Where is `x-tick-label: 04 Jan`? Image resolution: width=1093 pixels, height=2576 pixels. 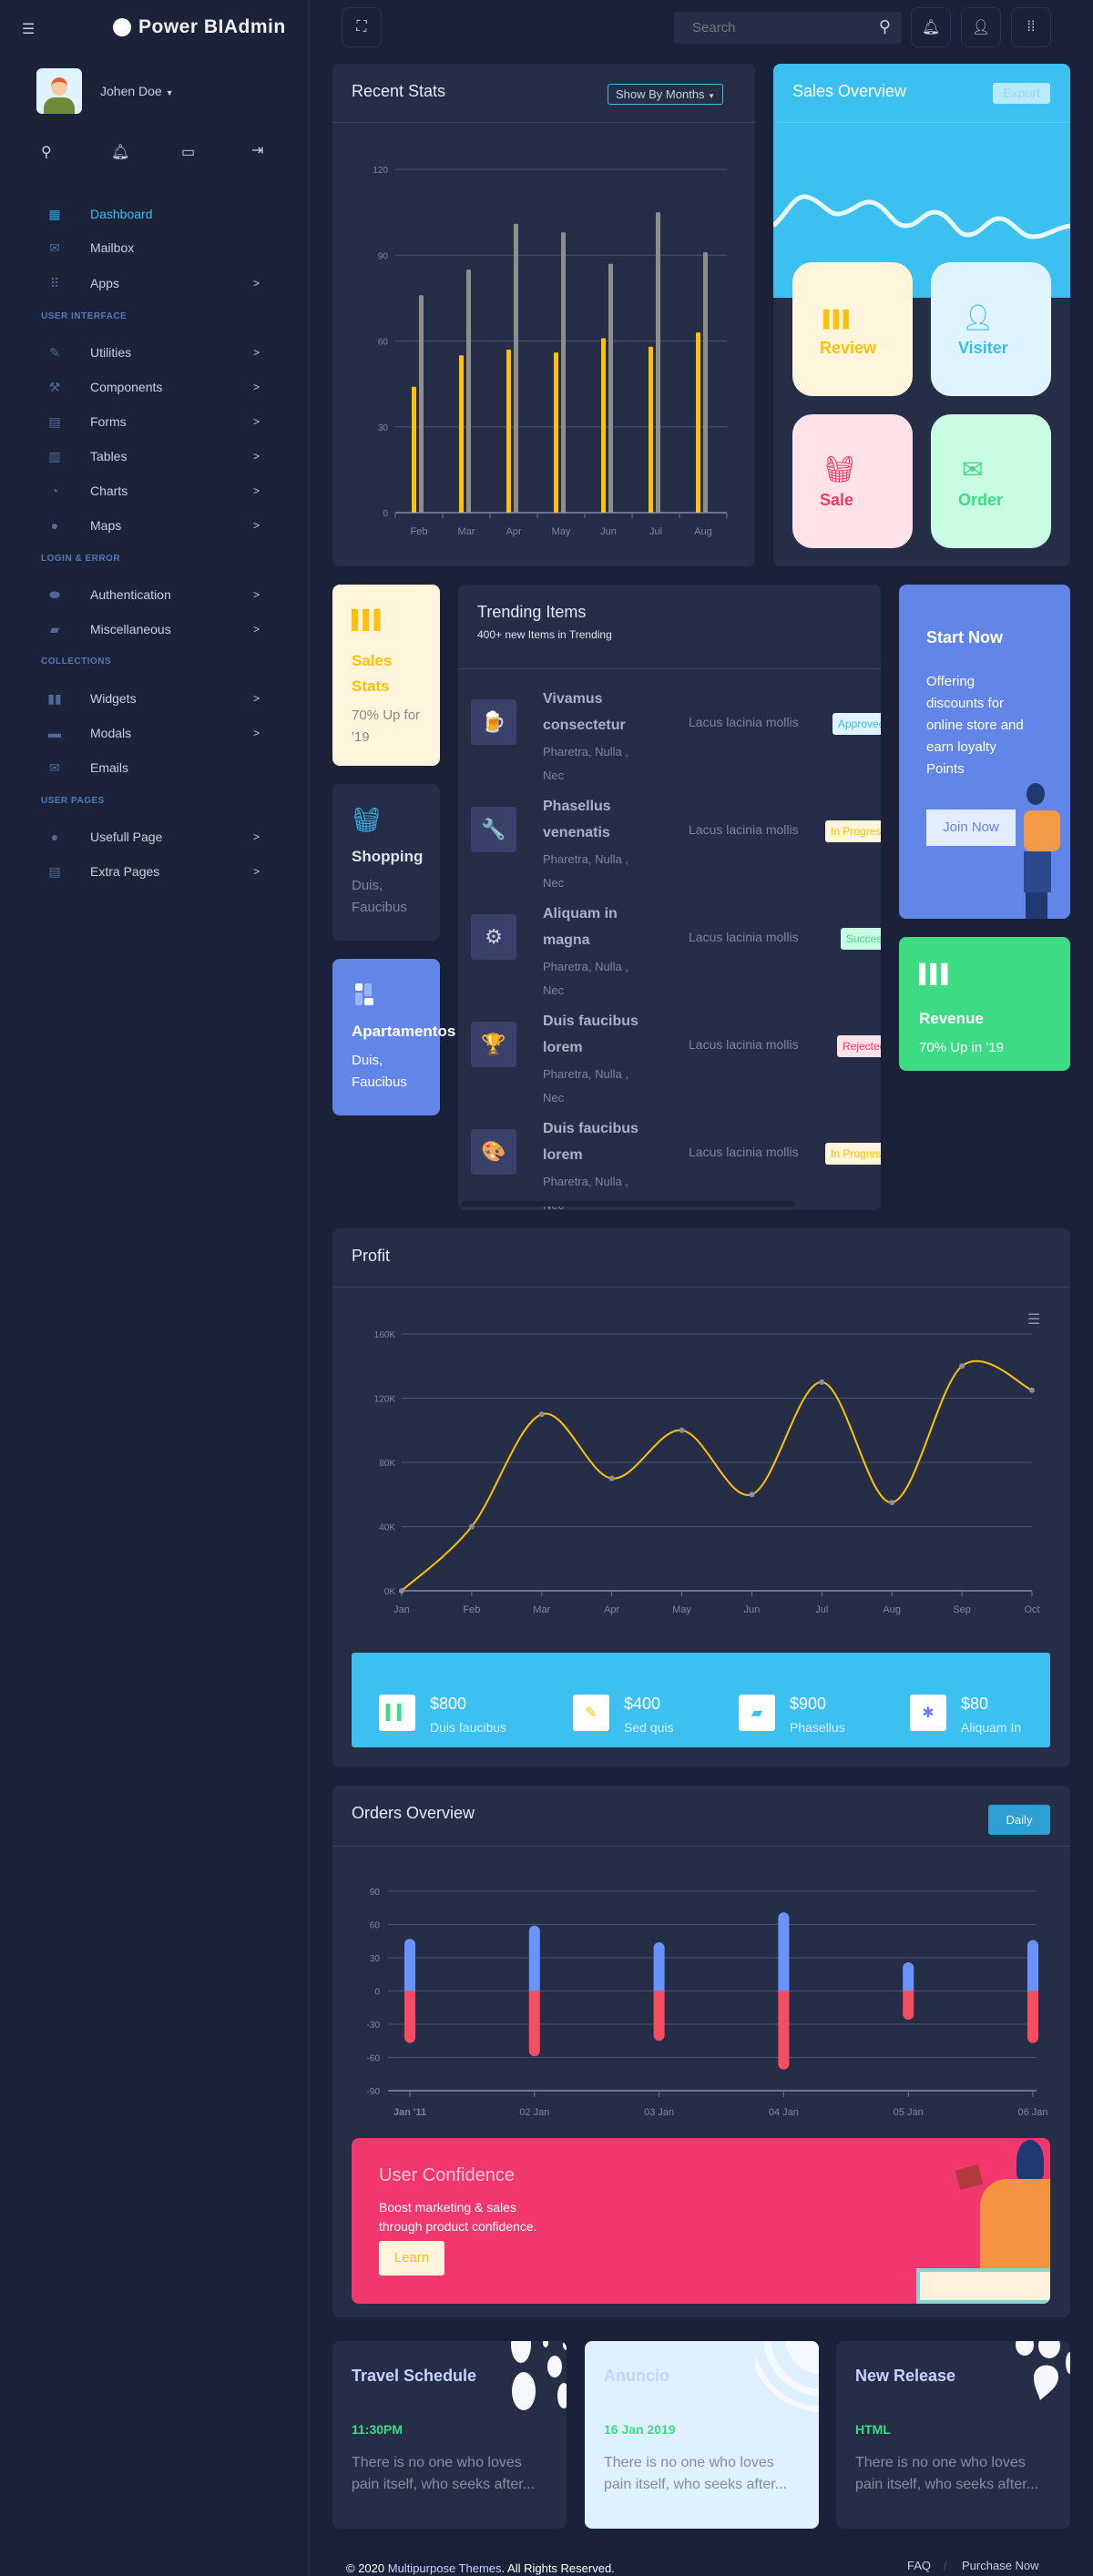
x-tick-label: 04 Jan is located at coordinates (784, 2112).